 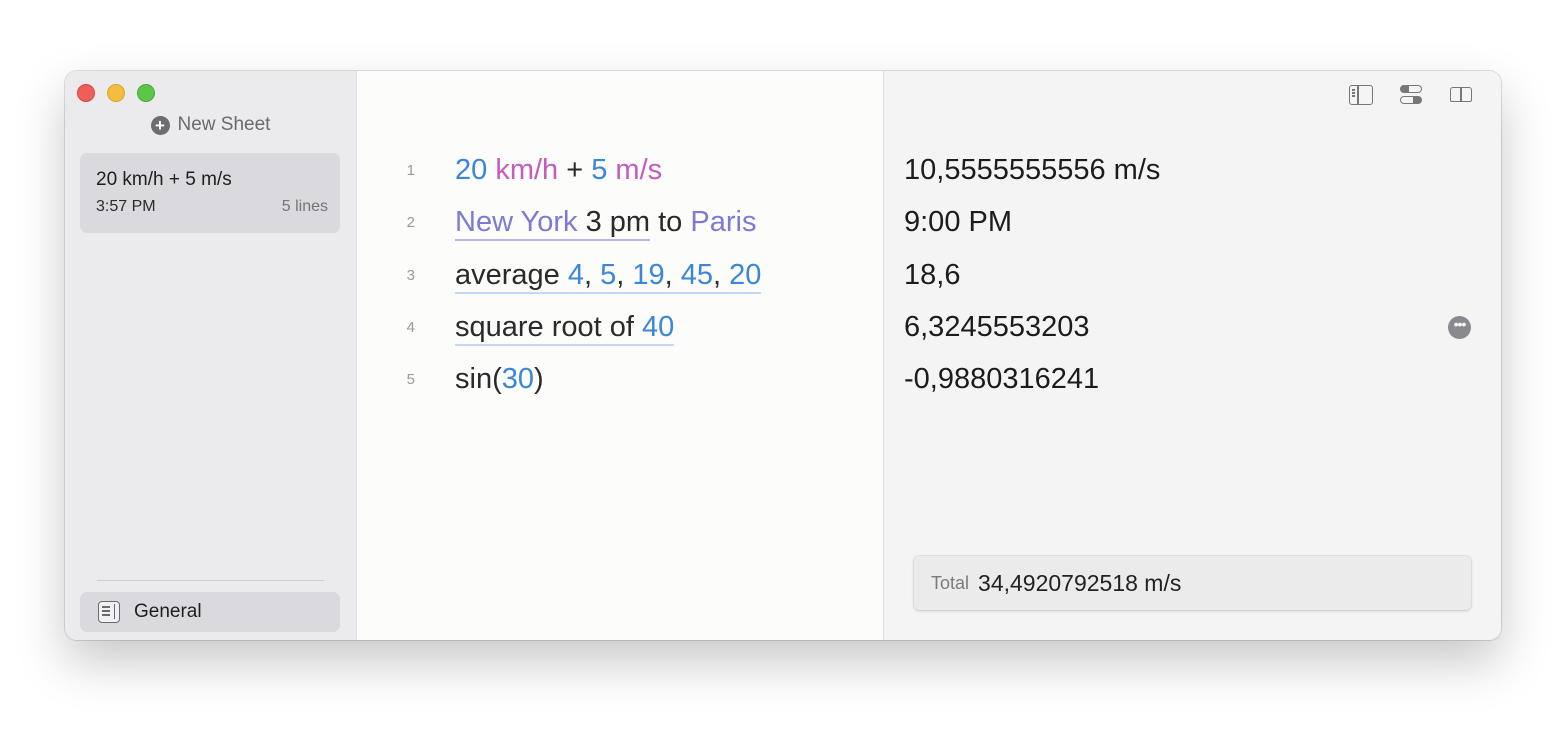 What do you see at coordinates (523, 169) in the screenshot?
I see `token-unit: km/h` at bounding box center [523, 169].